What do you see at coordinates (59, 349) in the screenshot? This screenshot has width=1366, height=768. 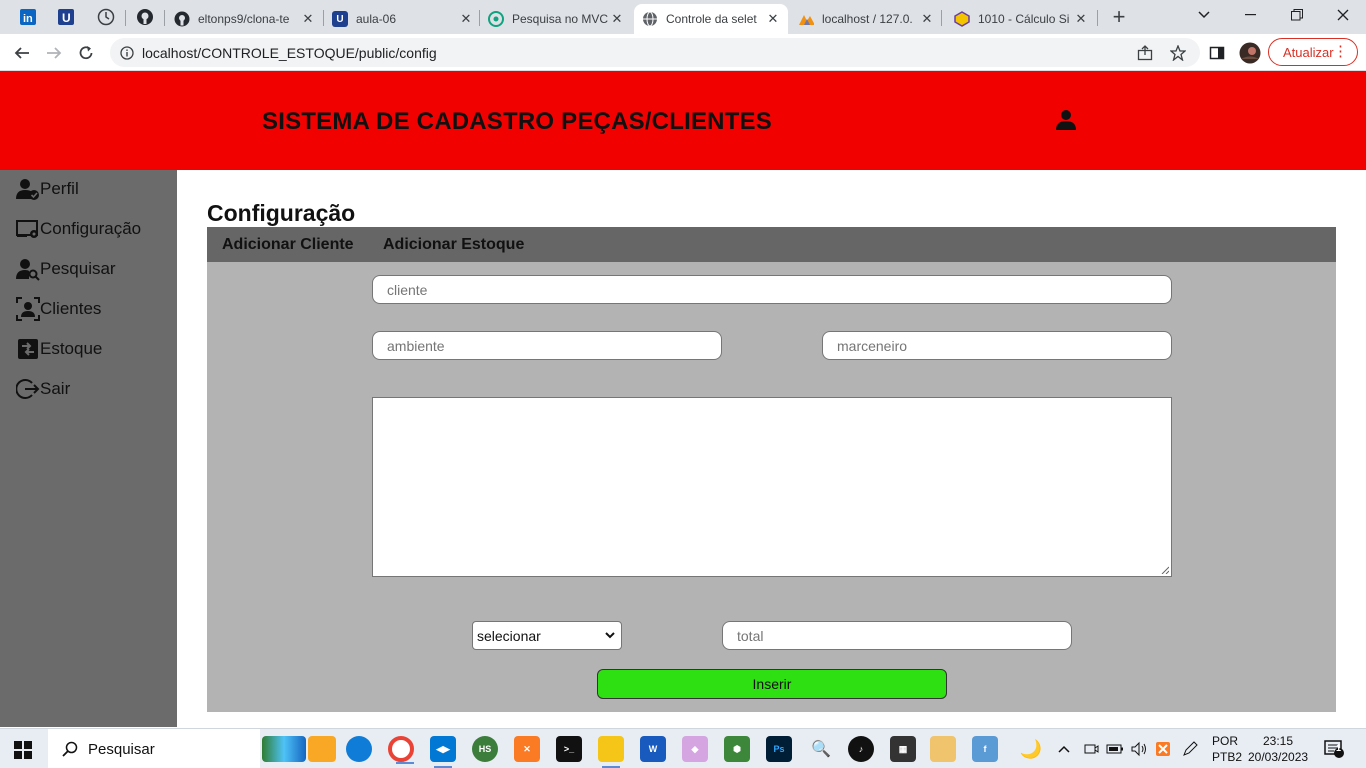 I see `sidebar-item-estoque: Estoque` at bounding box center [59, 349].